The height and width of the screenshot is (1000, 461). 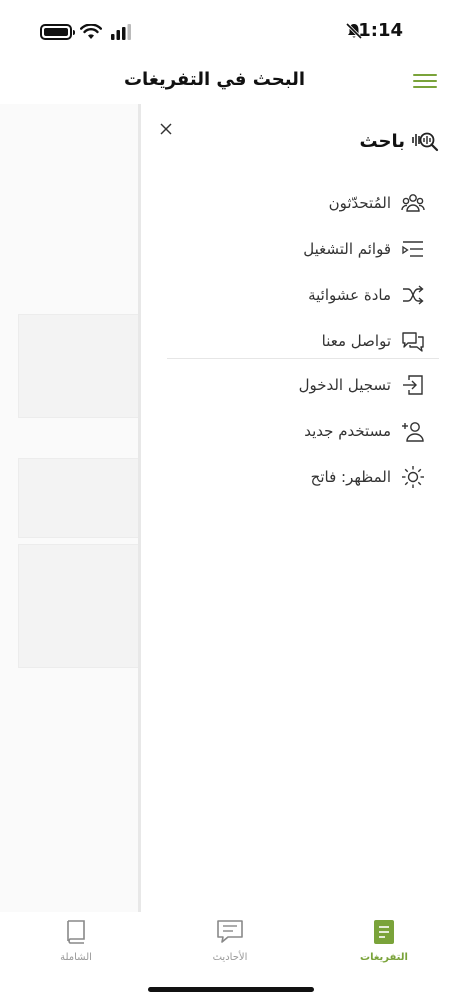 I want to click on menu-item-appearance: المظهر: فاتح, so click(x=295, y=477).